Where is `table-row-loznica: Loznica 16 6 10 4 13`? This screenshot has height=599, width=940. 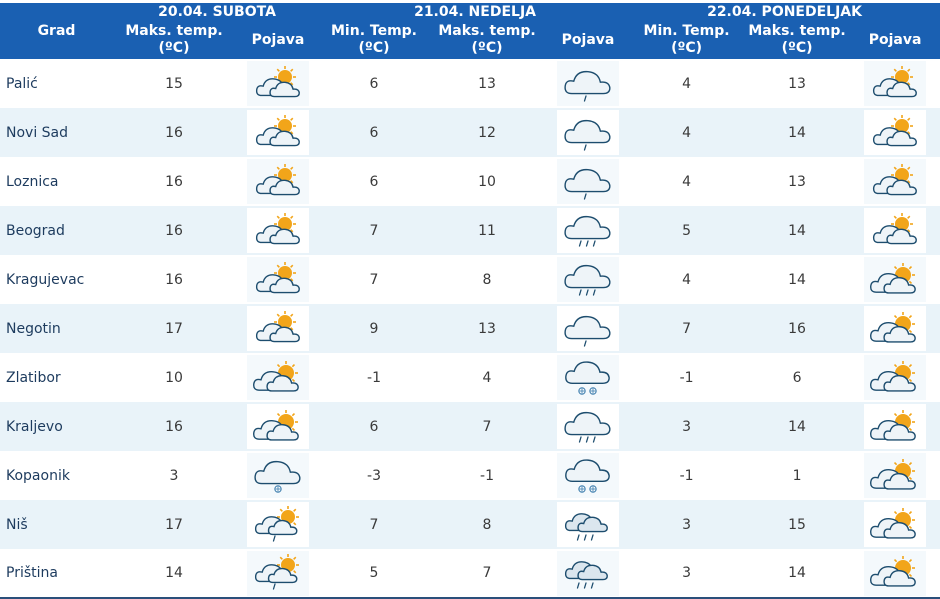 table-row-loznica: Loznica 16 6 10 4 13 is located at coordinates (470, 181).